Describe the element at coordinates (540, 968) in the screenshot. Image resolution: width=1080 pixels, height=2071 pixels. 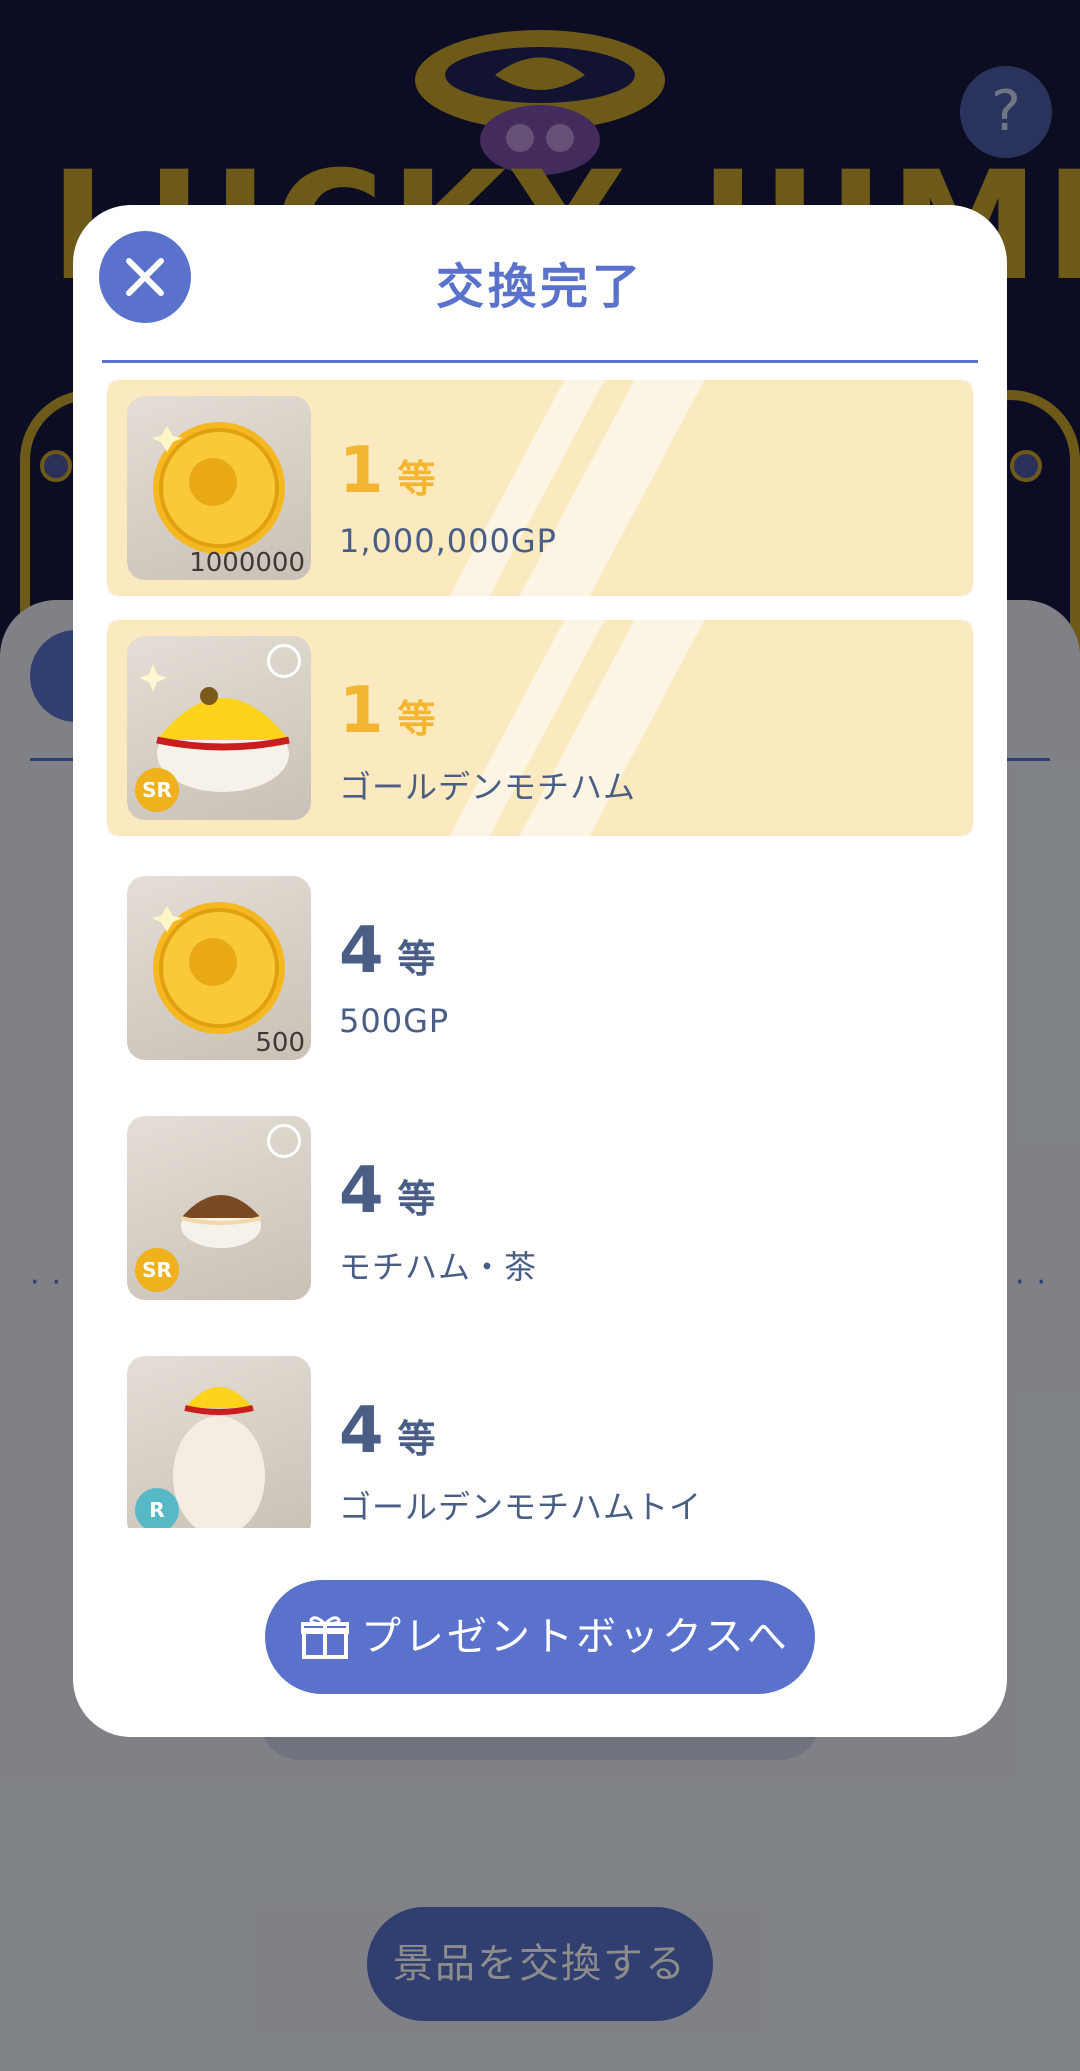
I see `prize-row: 500 4等 500GP` at that location.